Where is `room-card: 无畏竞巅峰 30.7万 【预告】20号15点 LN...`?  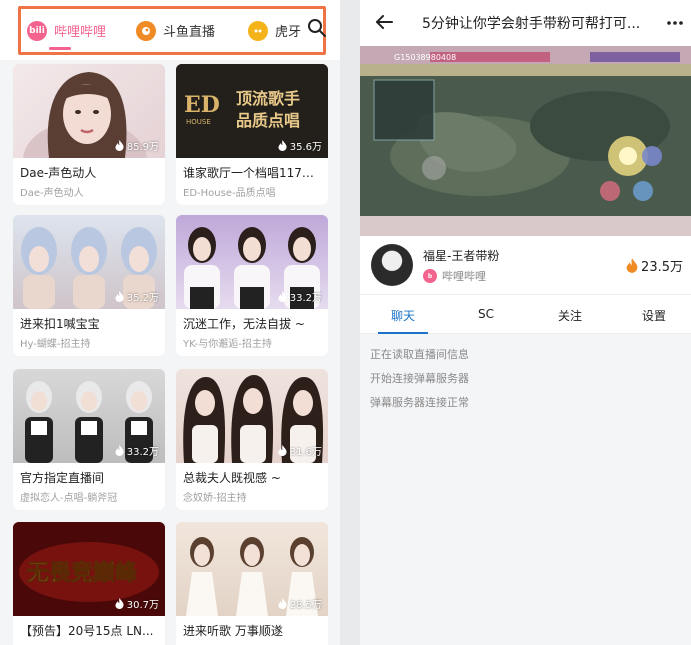 room-card: 无畏竞巅峰 30.7万 【预告】20号15点 LN... is located at coordinates (89, 583).